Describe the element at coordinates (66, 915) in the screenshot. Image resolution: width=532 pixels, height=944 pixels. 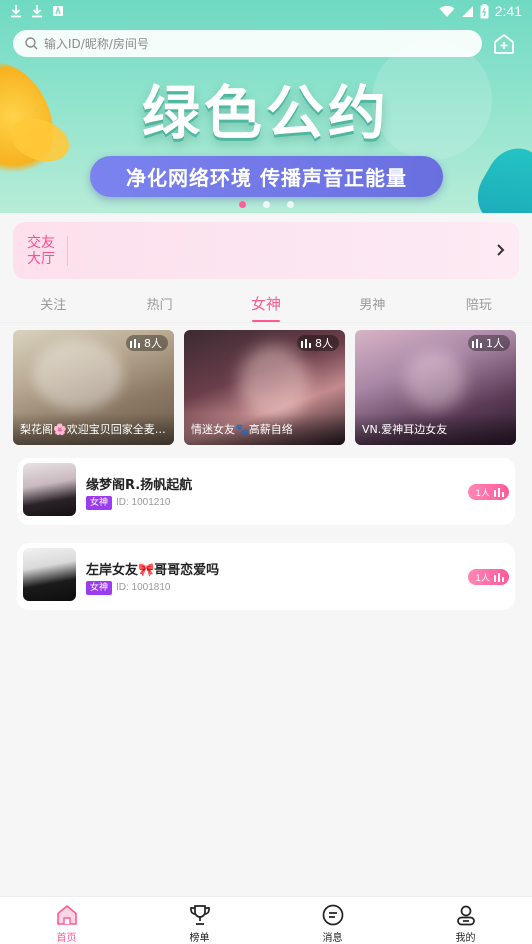
I see `home-icon` at that location.